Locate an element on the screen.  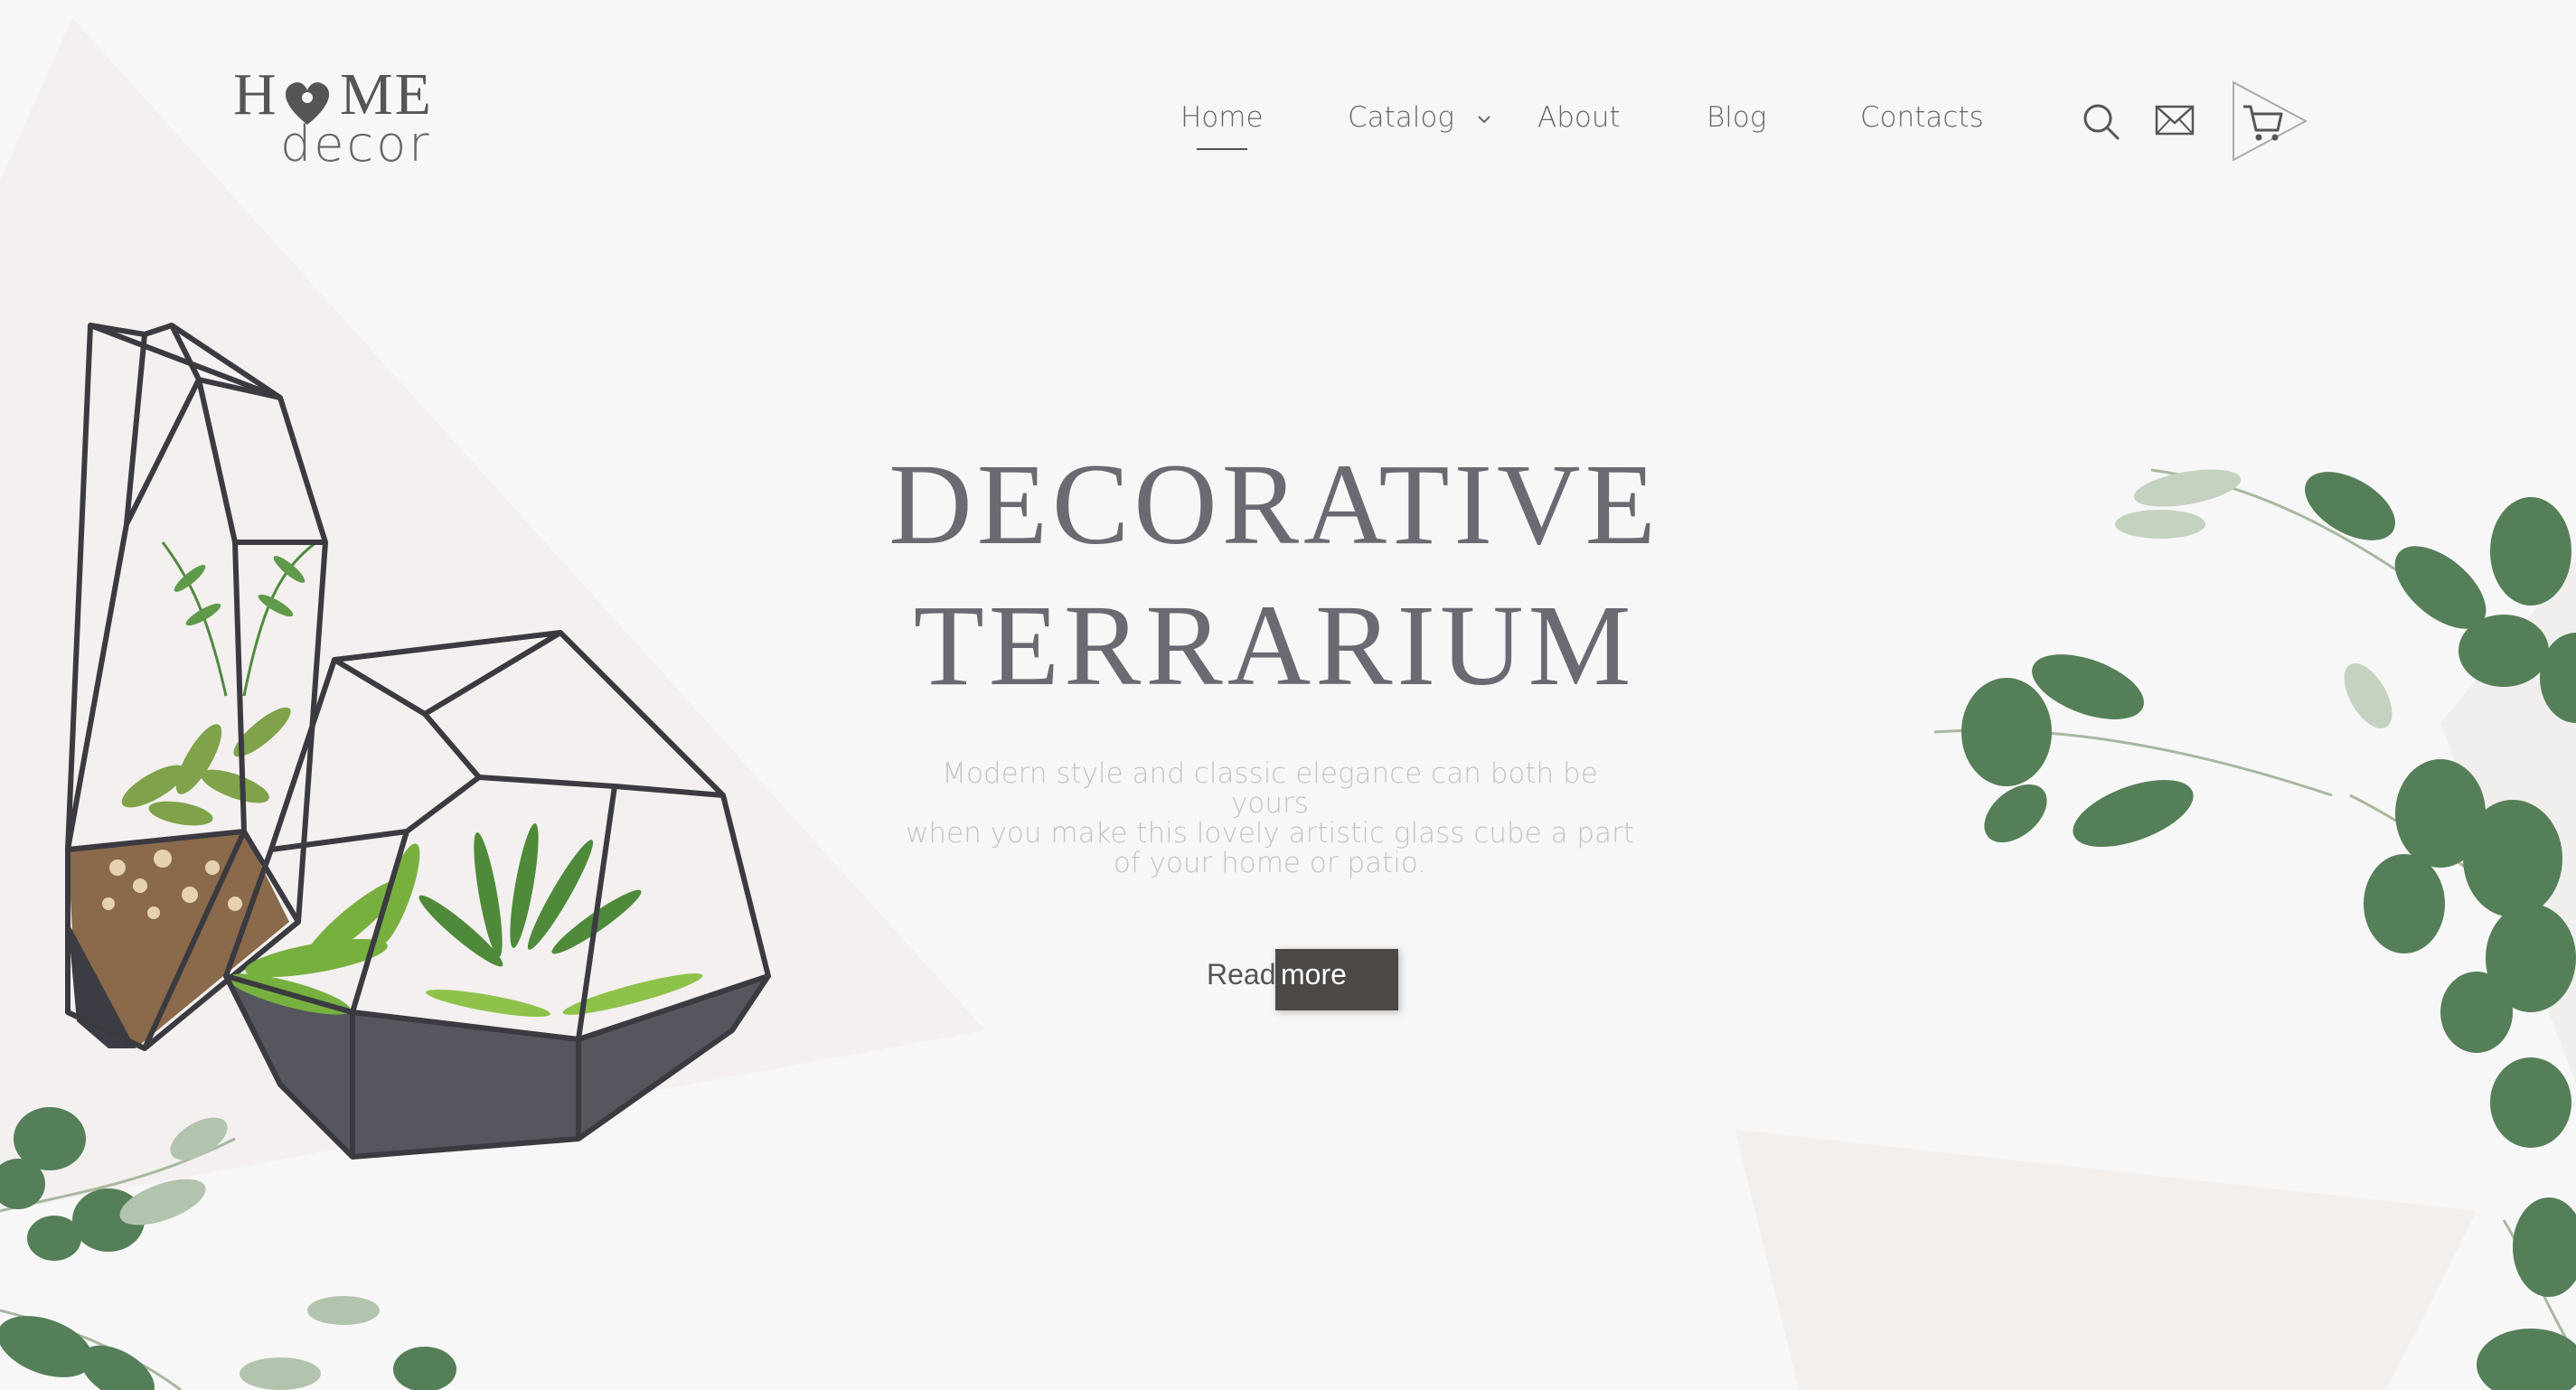
nav-home: Home is located at coordinates (1222, 120).